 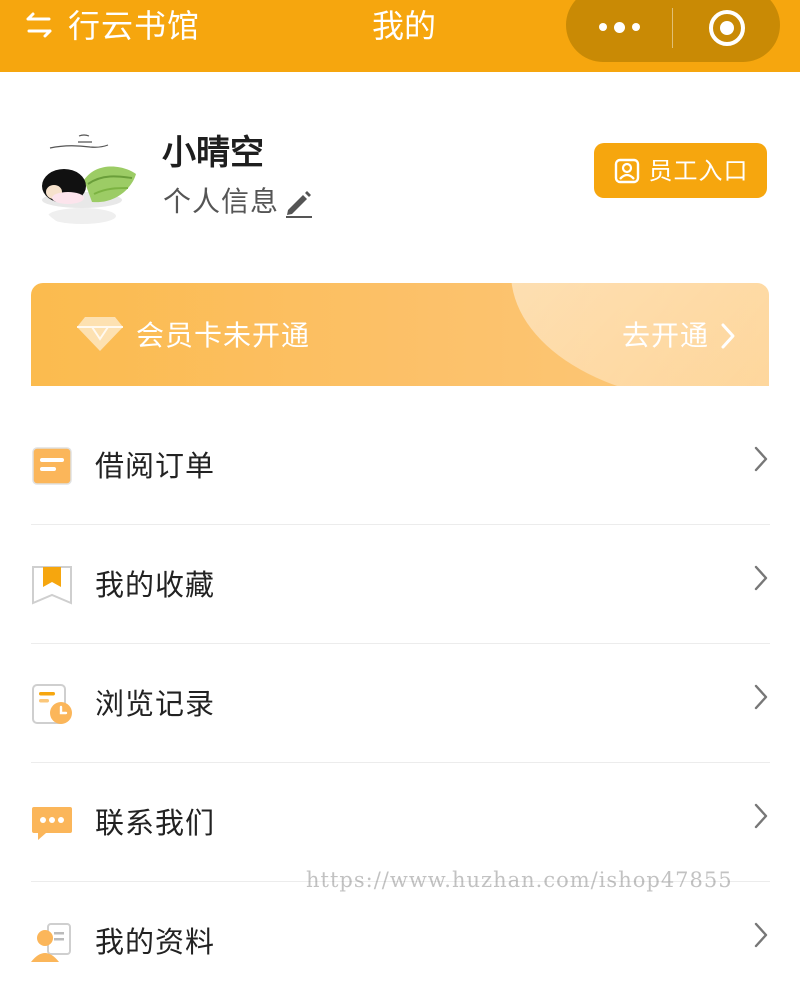 What do you see at coordinates (221, 201) in the screenshot?
I see `profile-info-label: 个人信息` at bounding box center [221, 201].